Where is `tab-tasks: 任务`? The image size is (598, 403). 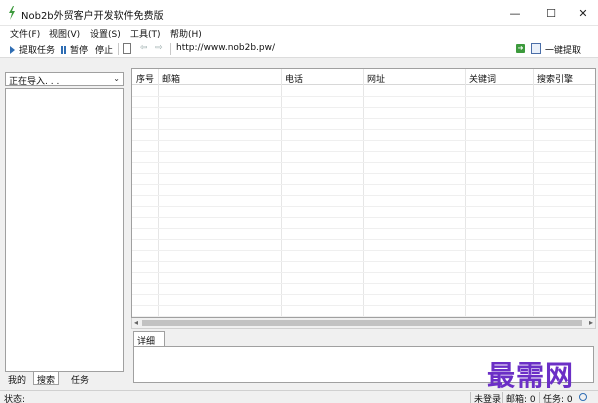 tab-tasks: 任务 is located at coordinates (80, 379).